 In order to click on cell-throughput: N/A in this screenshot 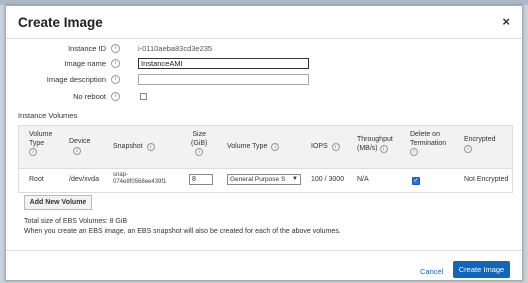, I will do `click(363, 179)`.